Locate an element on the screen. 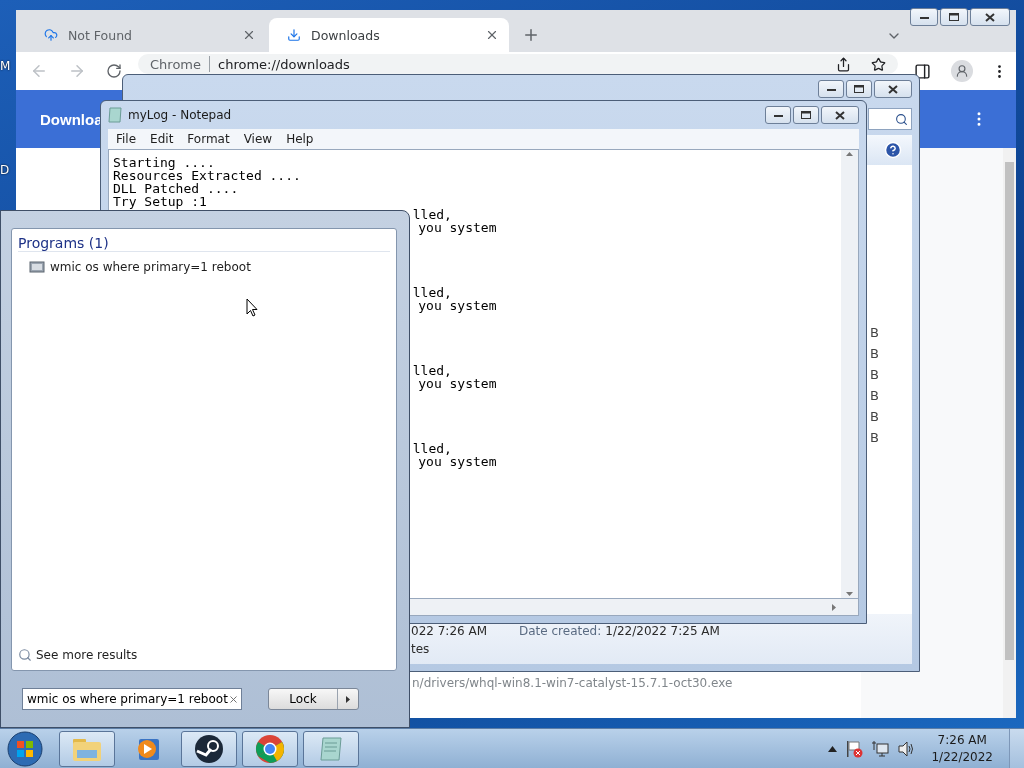 The width and height of the screenshot is (1024, 768). scrollbar is located at coordinates (1009, 433).